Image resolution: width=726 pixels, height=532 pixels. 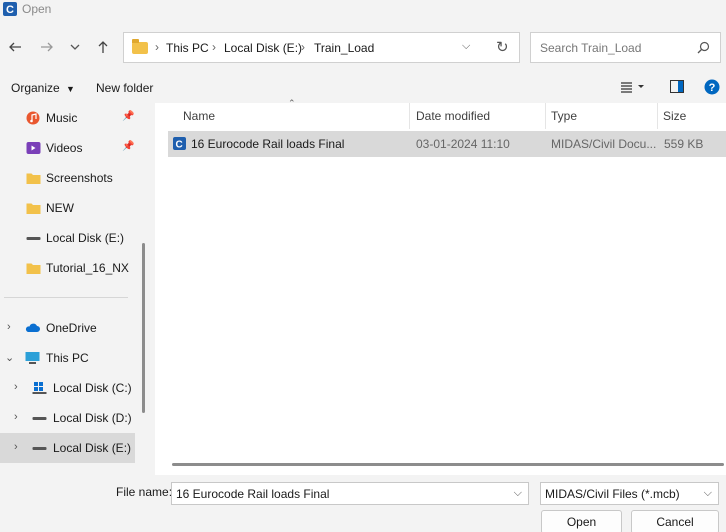 I want to click on breadcrumb-train-load: Train_Load, so click(x=344, y=48).